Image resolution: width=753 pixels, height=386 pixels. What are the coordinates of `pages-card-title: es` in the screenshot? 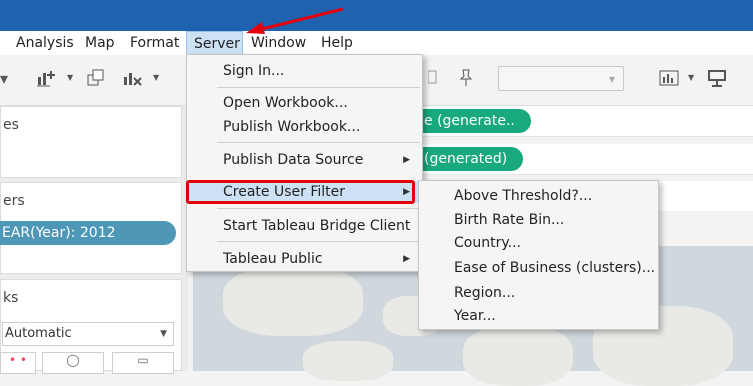 It's located at (11, 125).